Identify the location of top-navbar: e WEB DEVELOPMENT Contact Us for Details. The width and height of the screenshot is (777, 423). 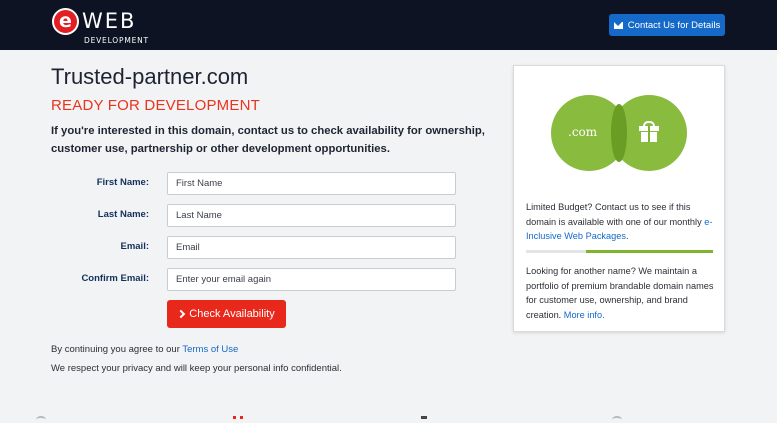
(388, 25).